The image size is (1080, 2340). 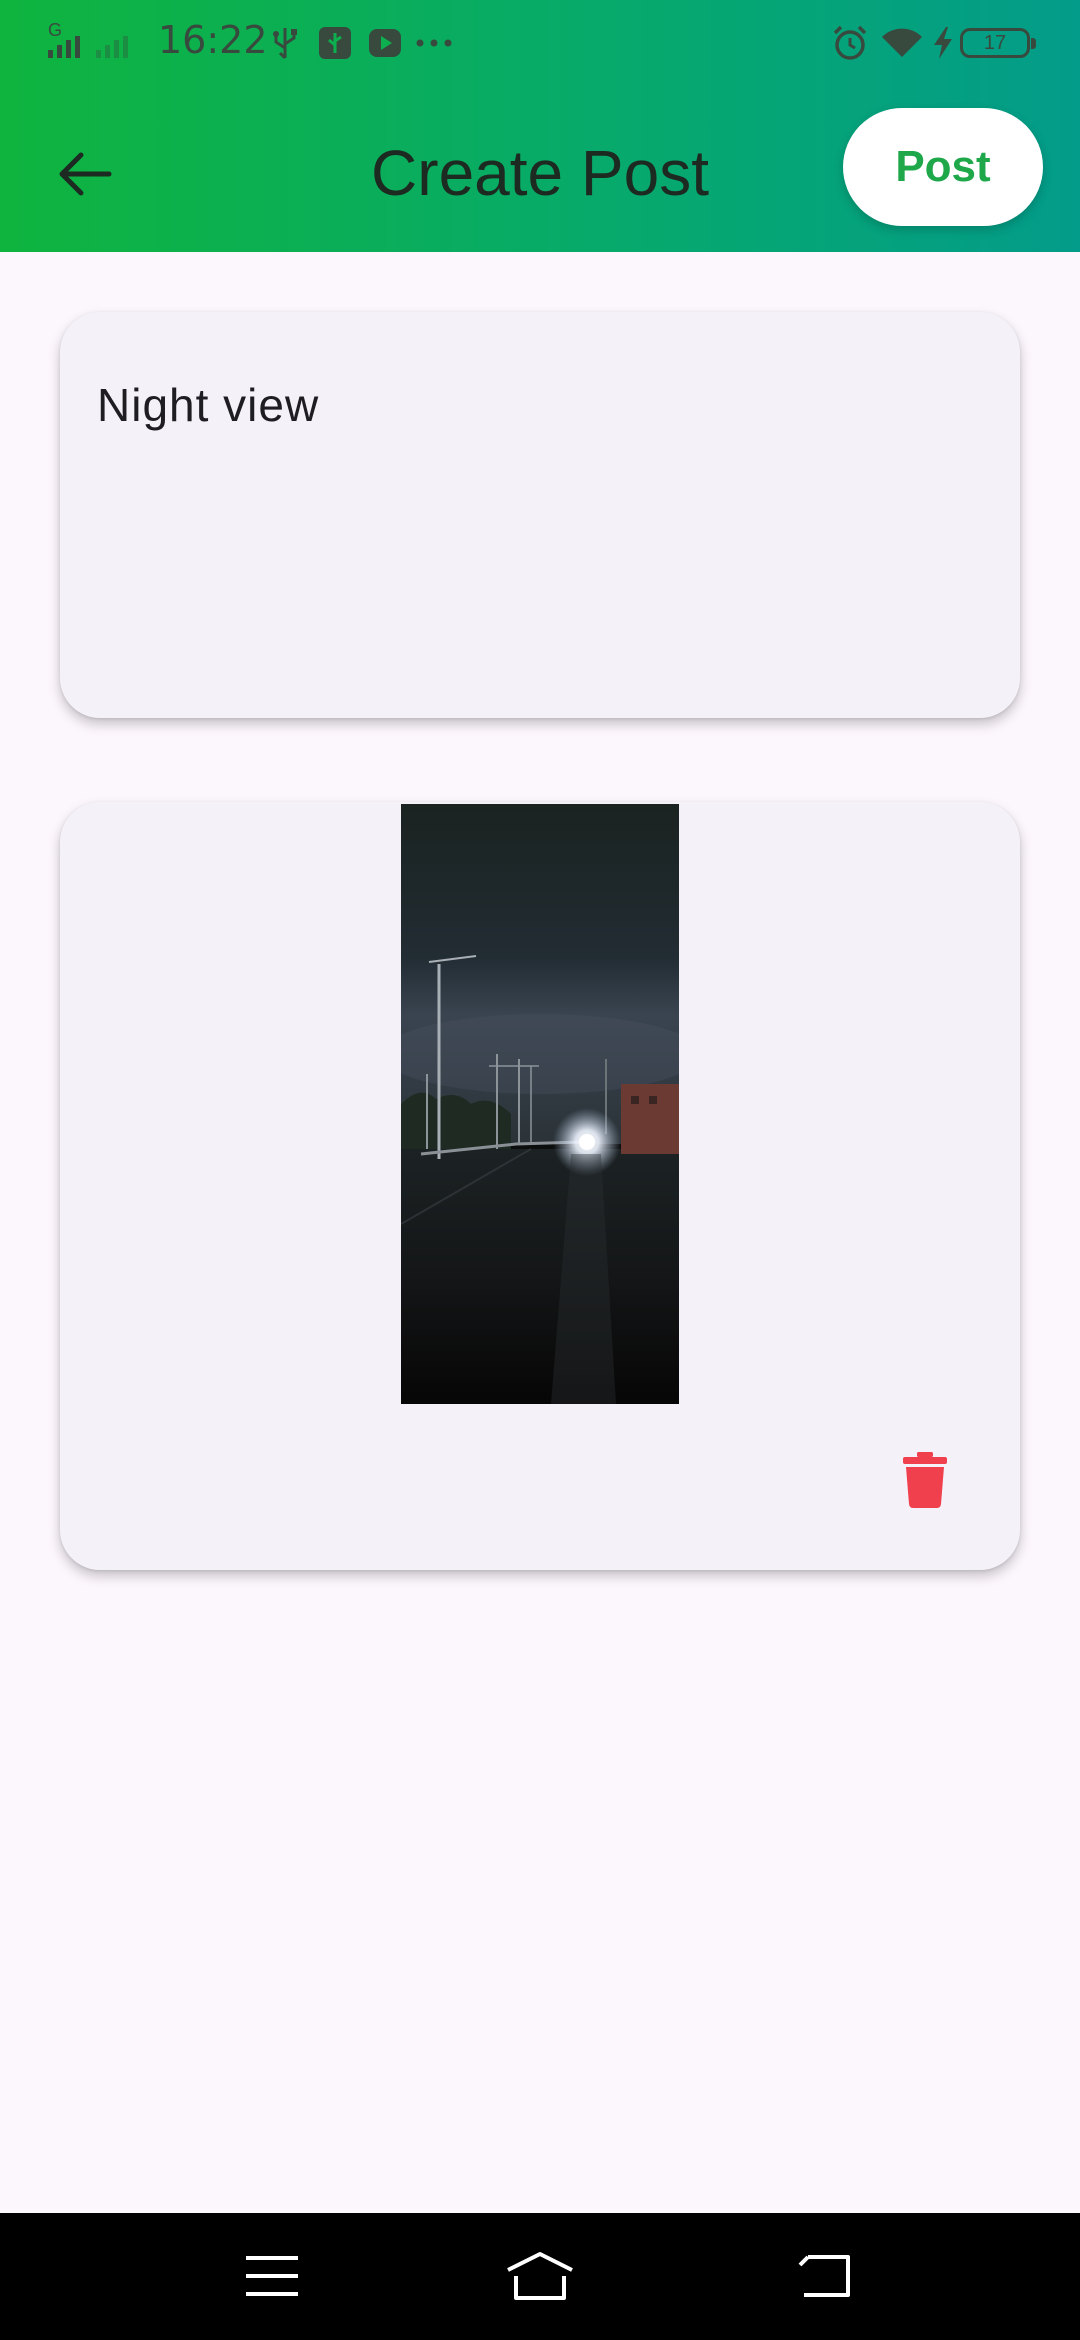 I want to click on nav-home-button, so click(x=540, y=2278).